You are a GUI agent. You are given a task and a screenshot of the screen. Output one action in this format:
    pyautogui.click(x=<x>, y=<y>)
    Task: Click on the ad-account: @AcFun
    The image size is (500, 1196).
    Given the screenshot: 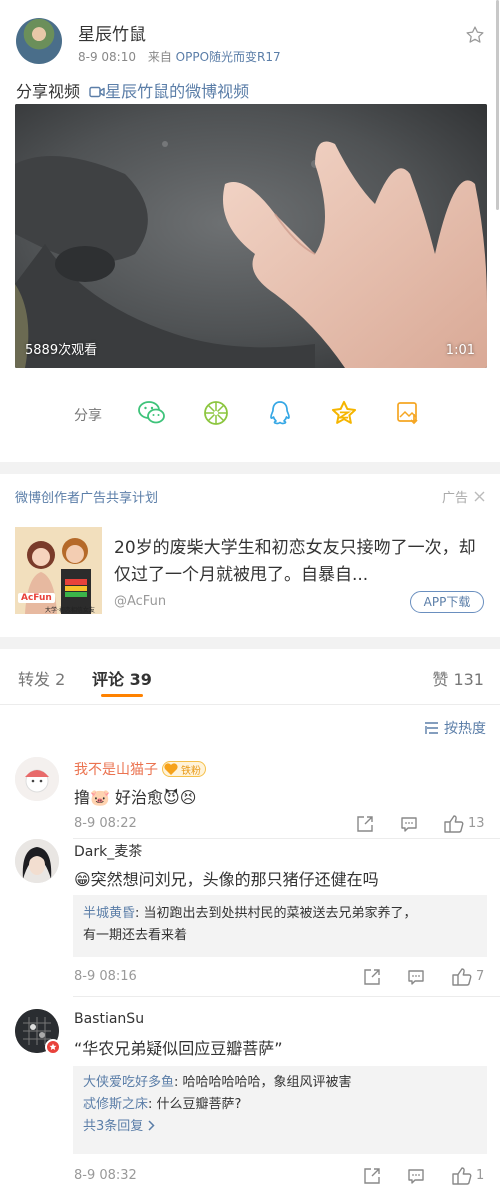 What is the action you would take?
    pyautogui.click(x=140, y=601)
    